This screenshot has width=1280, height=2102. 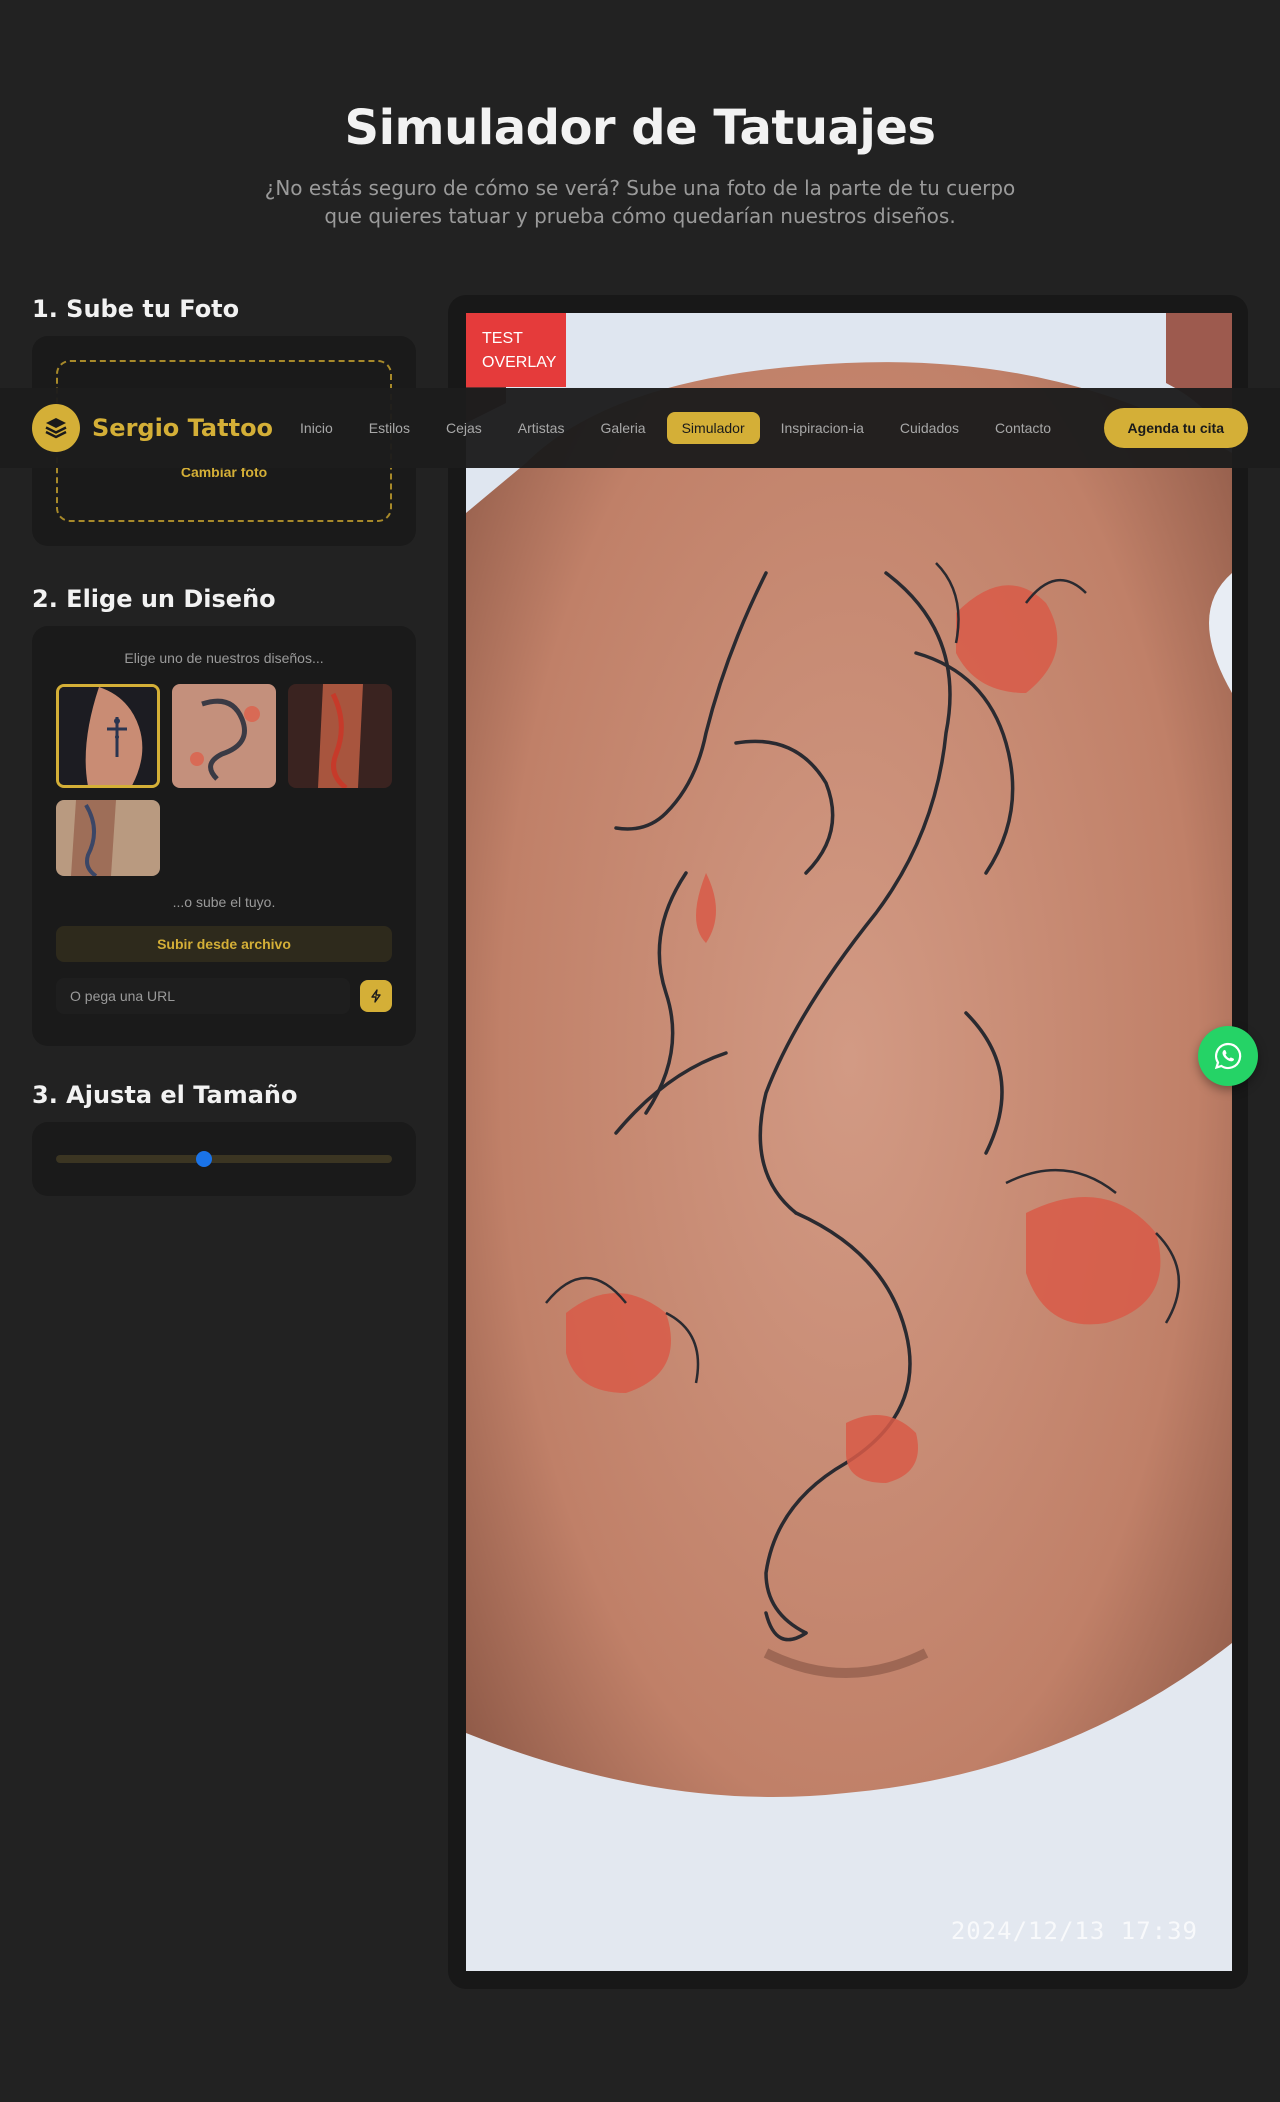 What do you see at coordinates (224, 902) in the screenshot?
I see `upload-hint: ...o sube el tuyo.` at bounding box center [224, 902].